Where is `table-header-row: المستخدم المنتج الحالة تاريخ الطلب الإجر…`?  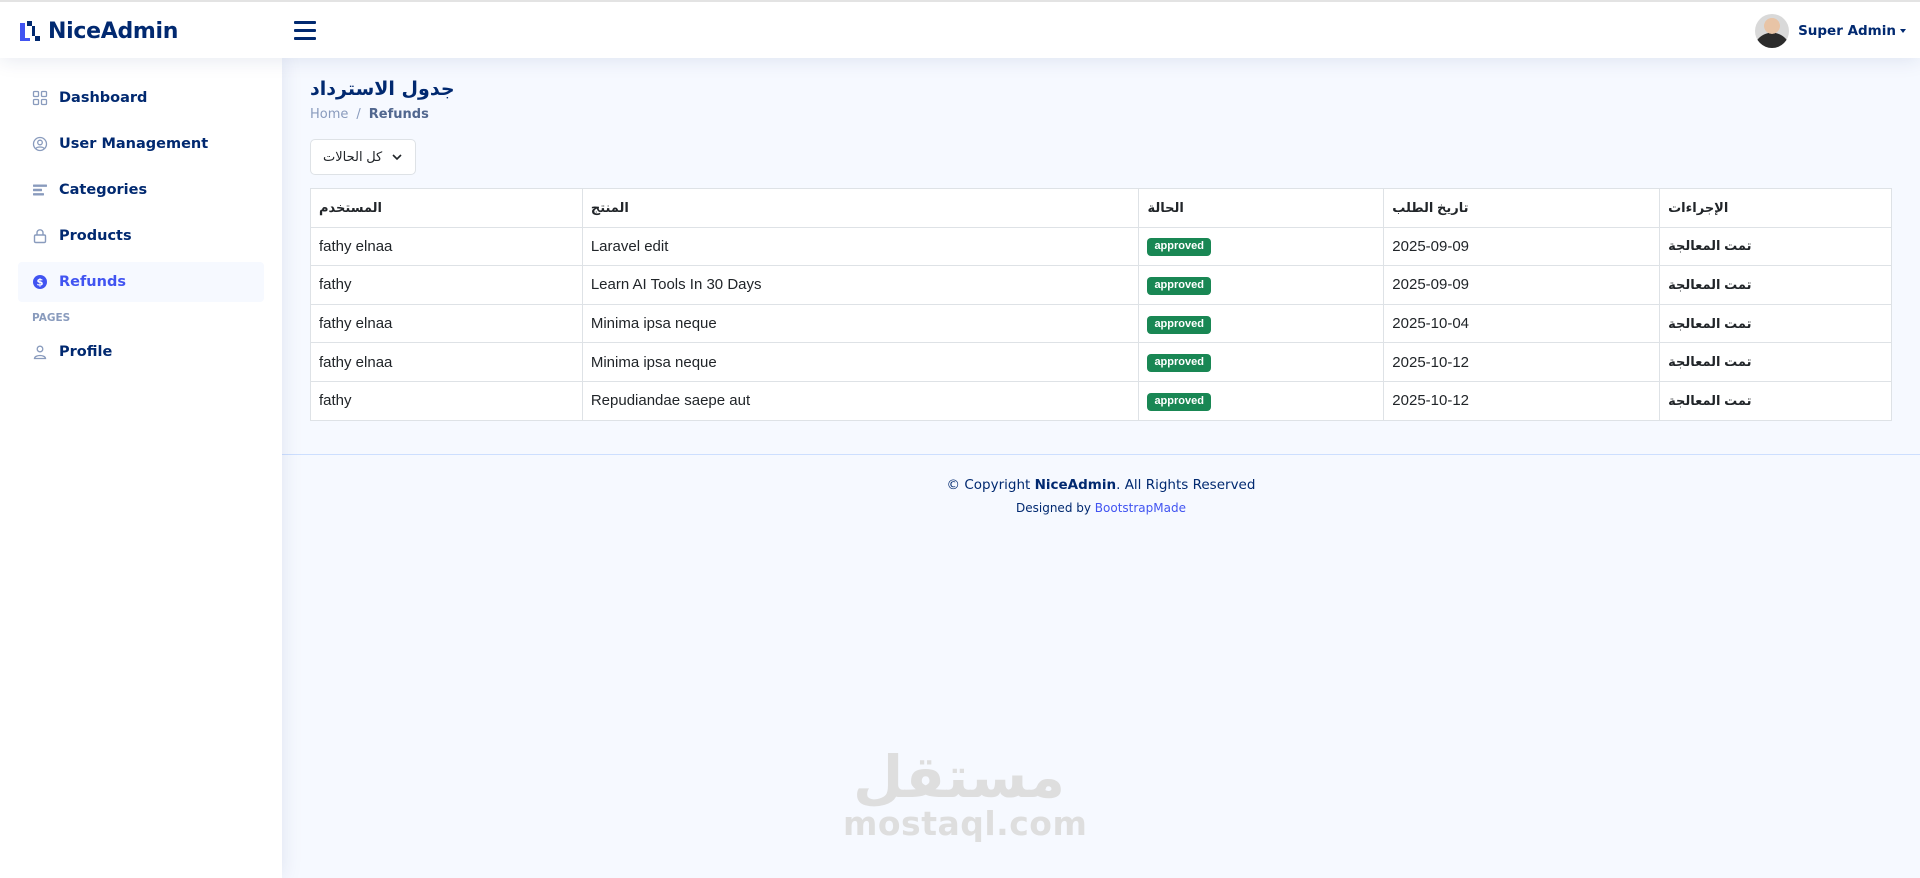 table-header-row: المستخدم المنتج الحالة تاريخ الطلب الإجر… is located at coordinates (1101, 208).